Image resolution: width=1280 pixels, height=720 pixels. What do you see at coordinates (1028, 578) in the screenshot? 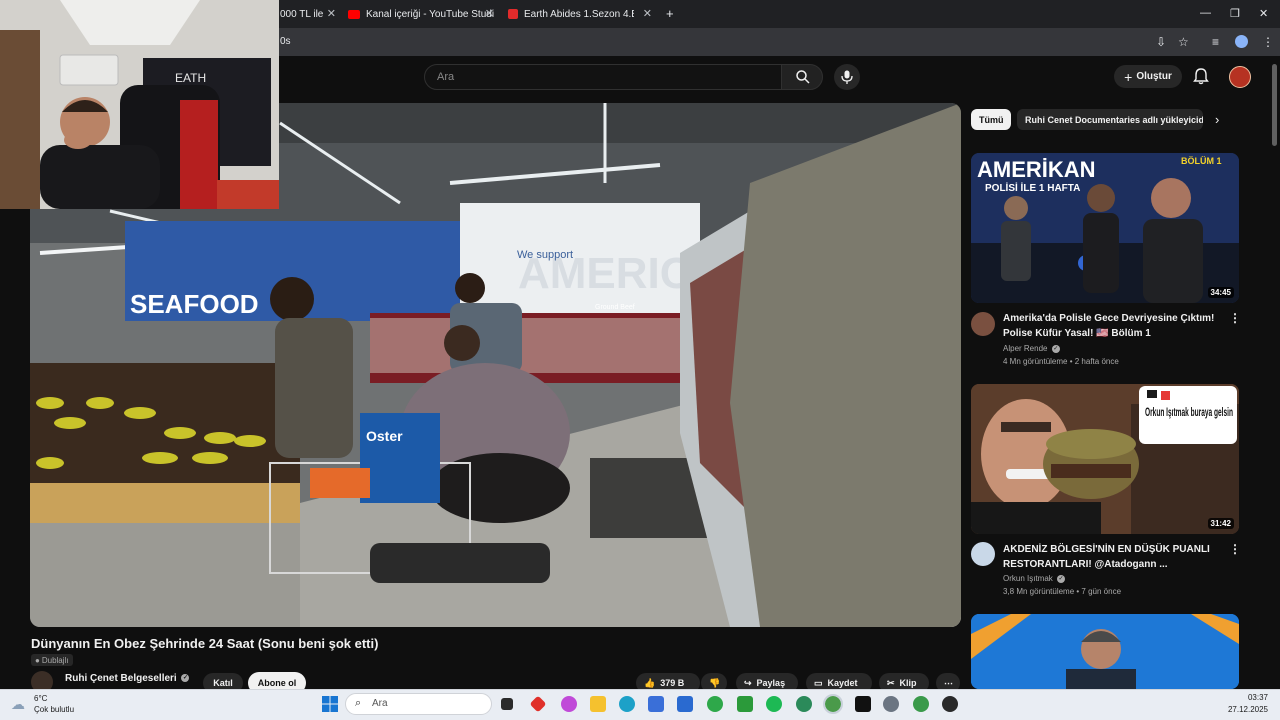
I see `channel-name-text: Orkun Işıtmak` at bounding box center [1028, 578].